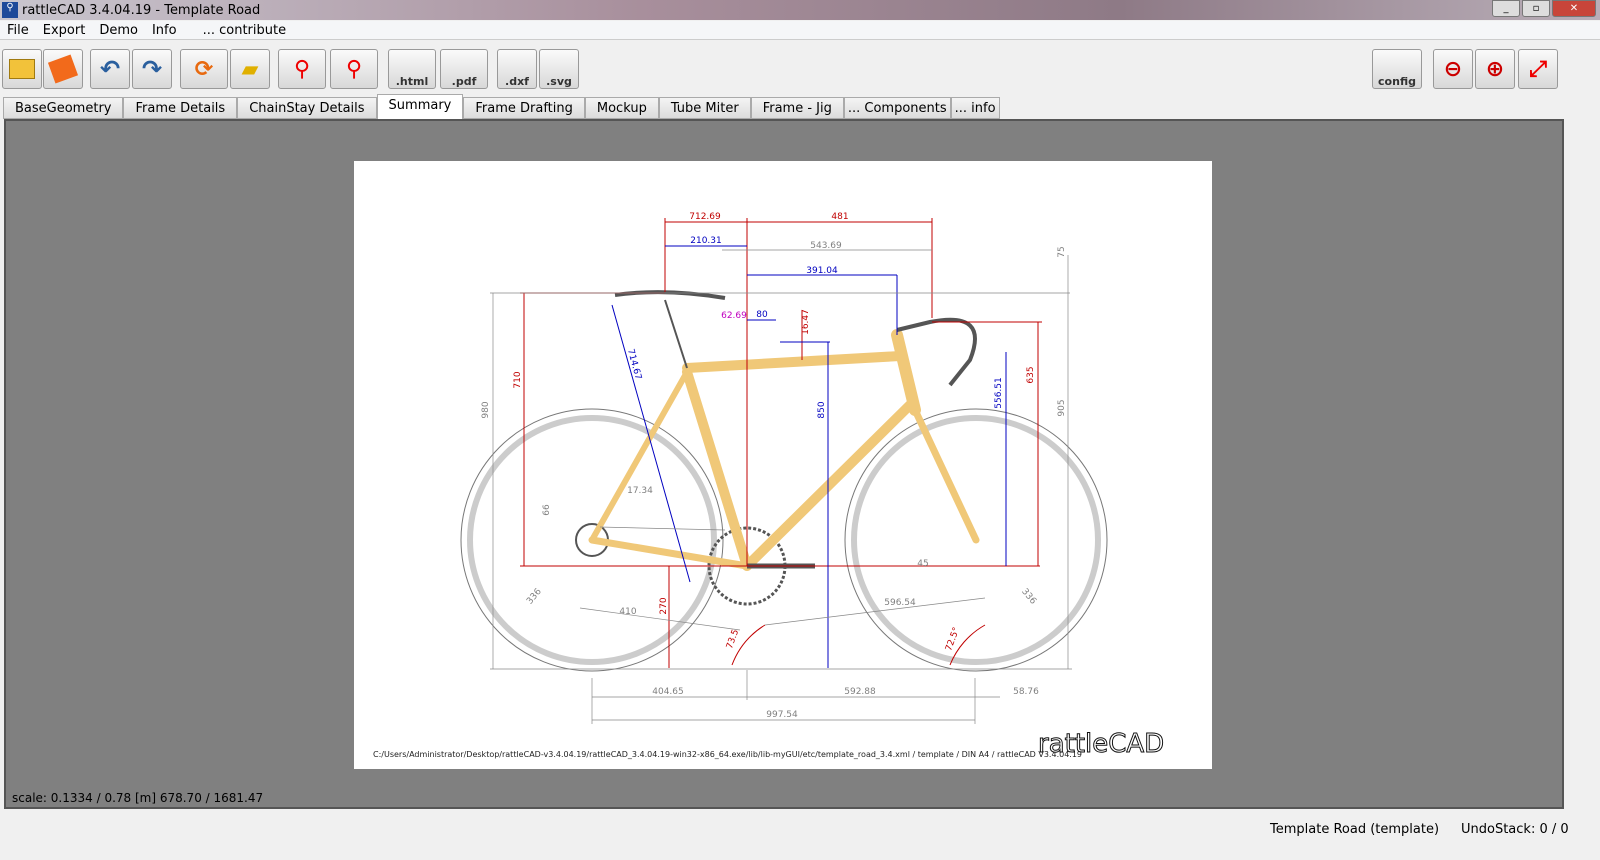 This screenshot has width=1600, height=860. I want to click on dim-75: 75, so click(1062, 251).